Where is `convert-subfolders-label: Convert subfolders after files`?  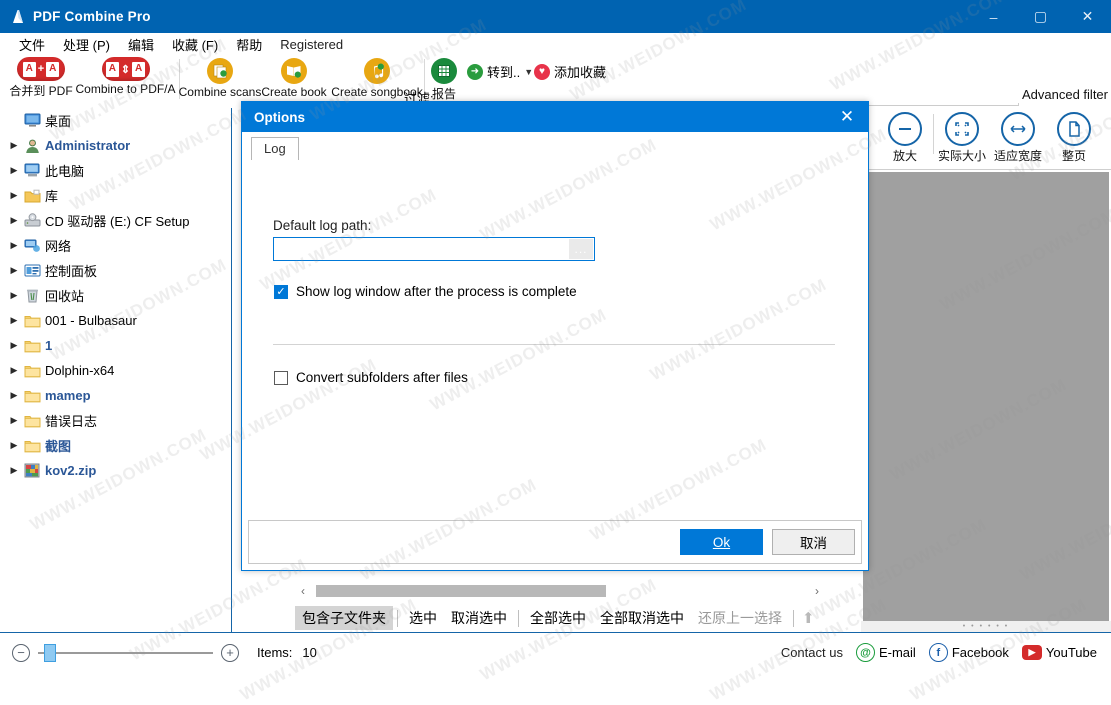 convert-subfolders-label: Convert subfolders after files is located at coordinates (382, 377).